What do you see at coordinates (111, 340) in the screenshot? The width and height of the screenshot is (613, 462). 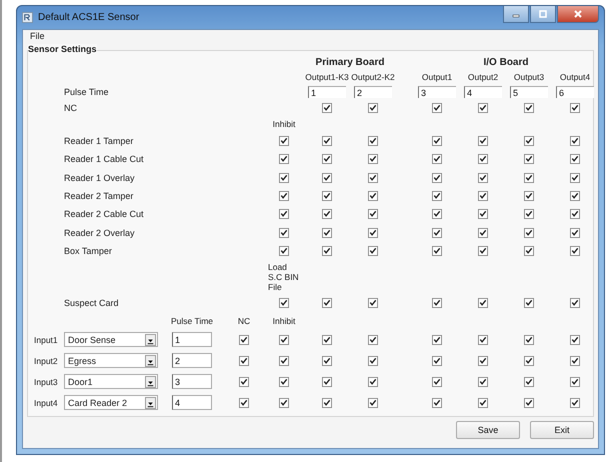 I see `source-dropdown: Door Sense` at bounding box center [111, 340].